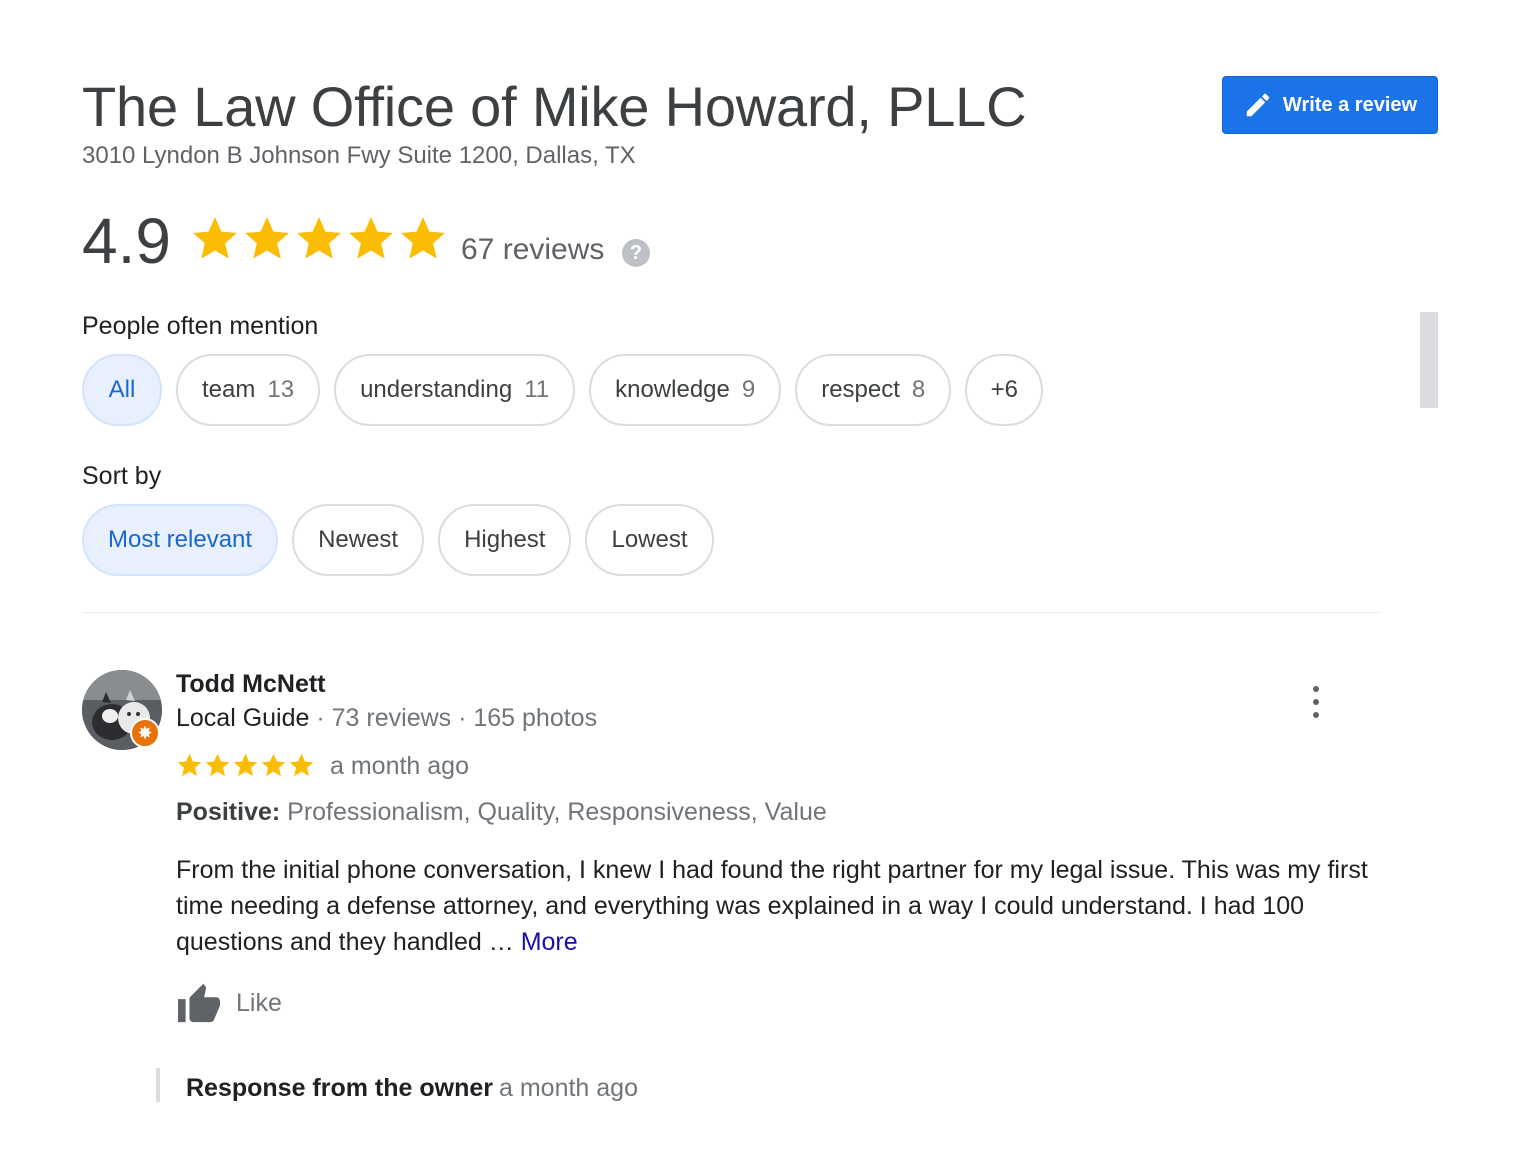  I want to click on owner-response-header: Response from the owner a month ago, so click(412, 1088).